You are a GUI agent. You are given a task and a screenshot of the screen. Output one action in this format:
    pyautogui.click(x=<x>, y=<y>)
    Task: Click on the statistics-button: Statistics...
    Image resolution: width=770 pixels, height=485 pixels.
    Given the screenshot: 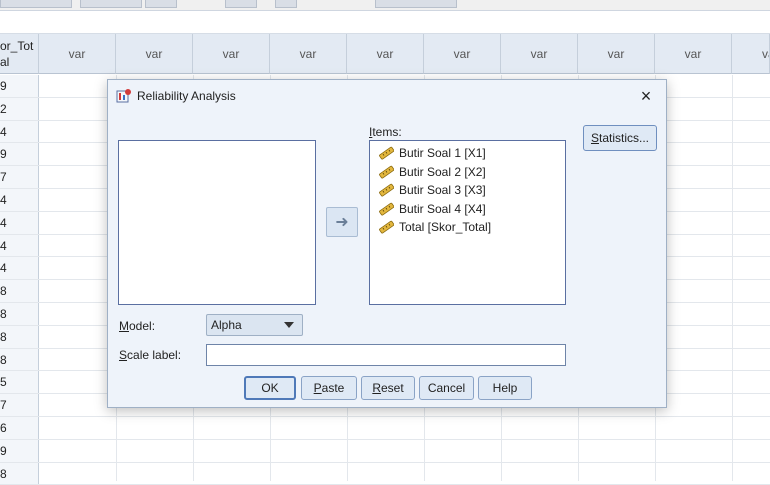 What is the action you would take?
    pyautogui.click(x=620, y=138)
    